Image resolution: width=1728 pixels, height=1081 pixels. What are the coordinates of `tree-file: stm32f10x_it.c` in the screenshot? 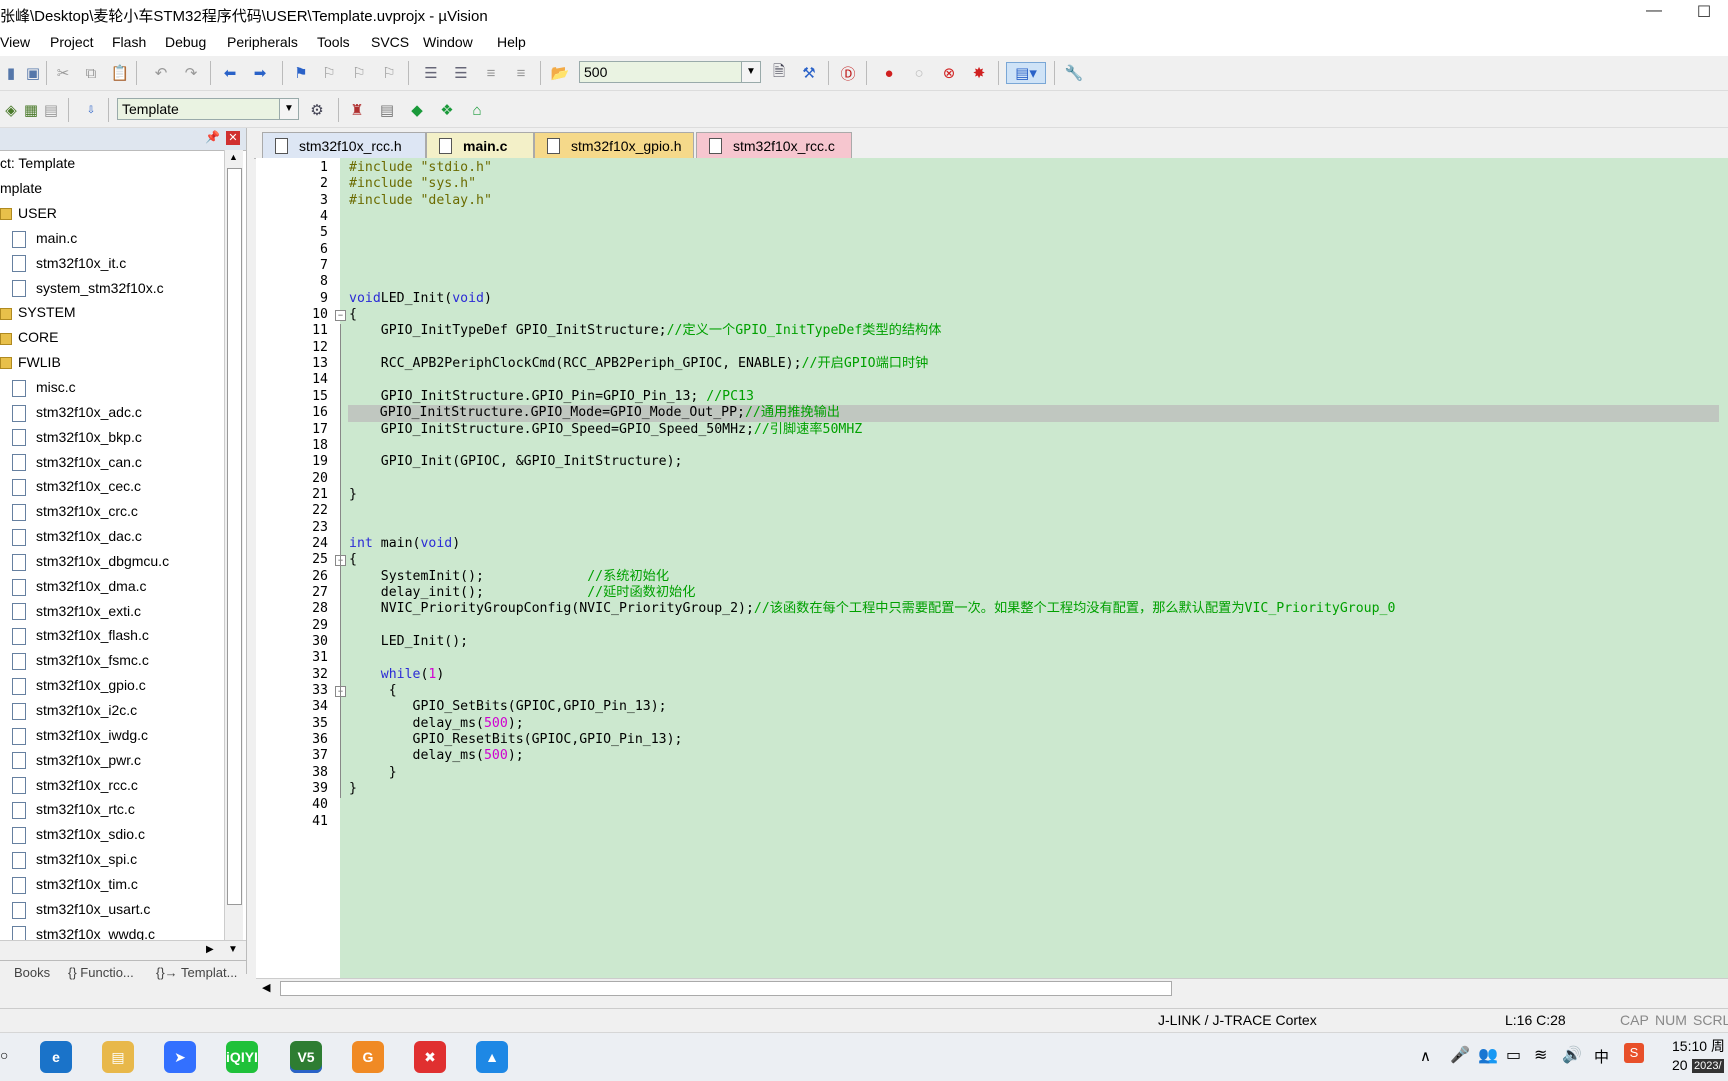 It's located at (69, 263).